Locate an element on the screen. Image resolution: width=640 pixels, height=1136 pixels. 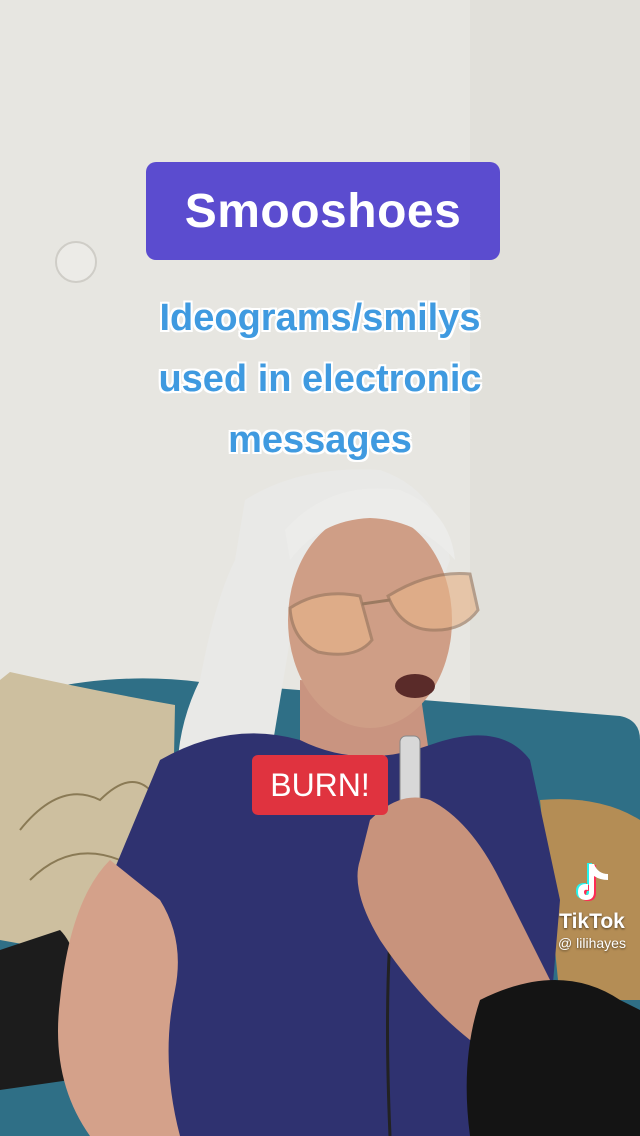
burn-badge: BURN! is located at coordinates (320, 785).